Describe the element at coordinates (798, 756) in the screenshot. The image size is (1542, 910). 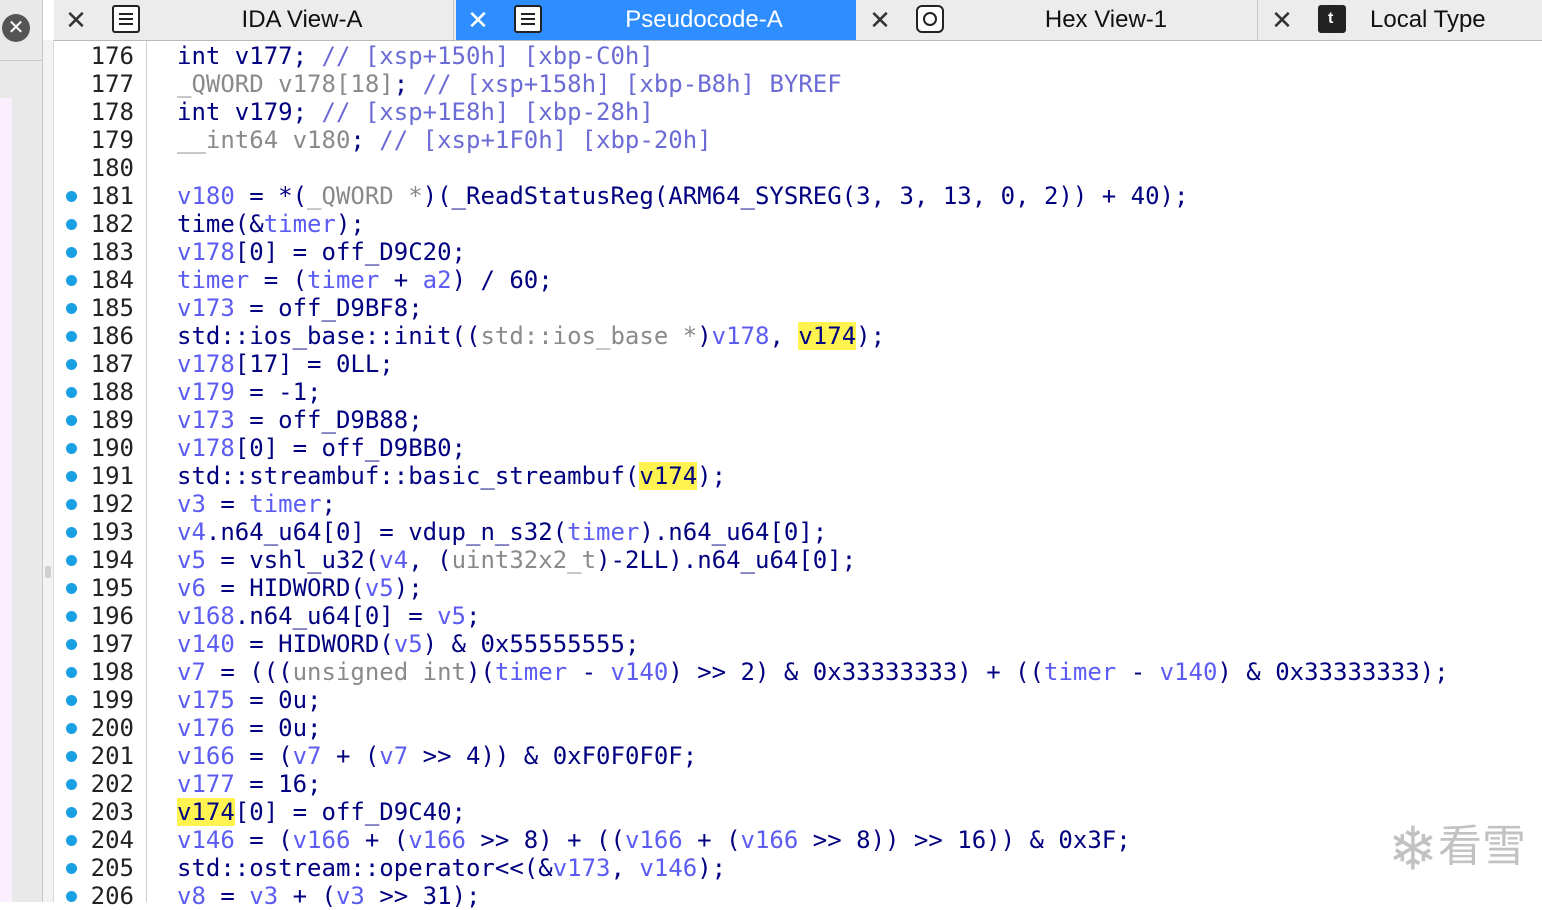
I see `code-line: 201 v166 = (v7 + (v7 >> 4)) & 0xF0F0F0F;` at that location.